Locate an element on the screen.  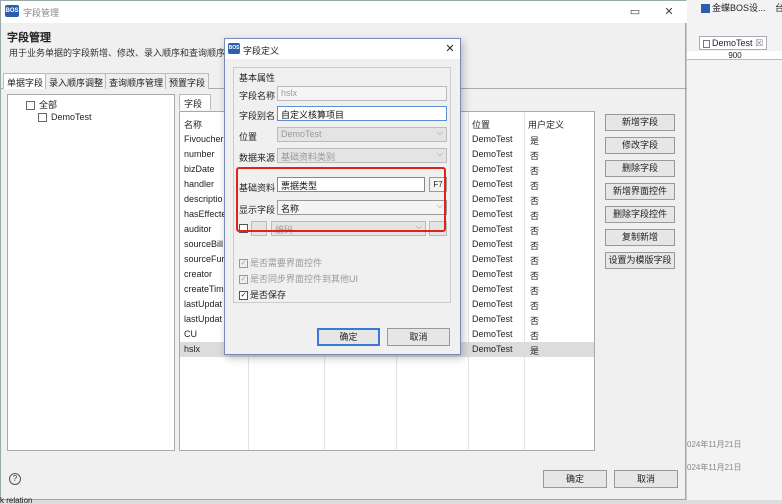
window-titlebar: BOS 字段管理 ▭ ✕ is located at coordinates (344, 12).